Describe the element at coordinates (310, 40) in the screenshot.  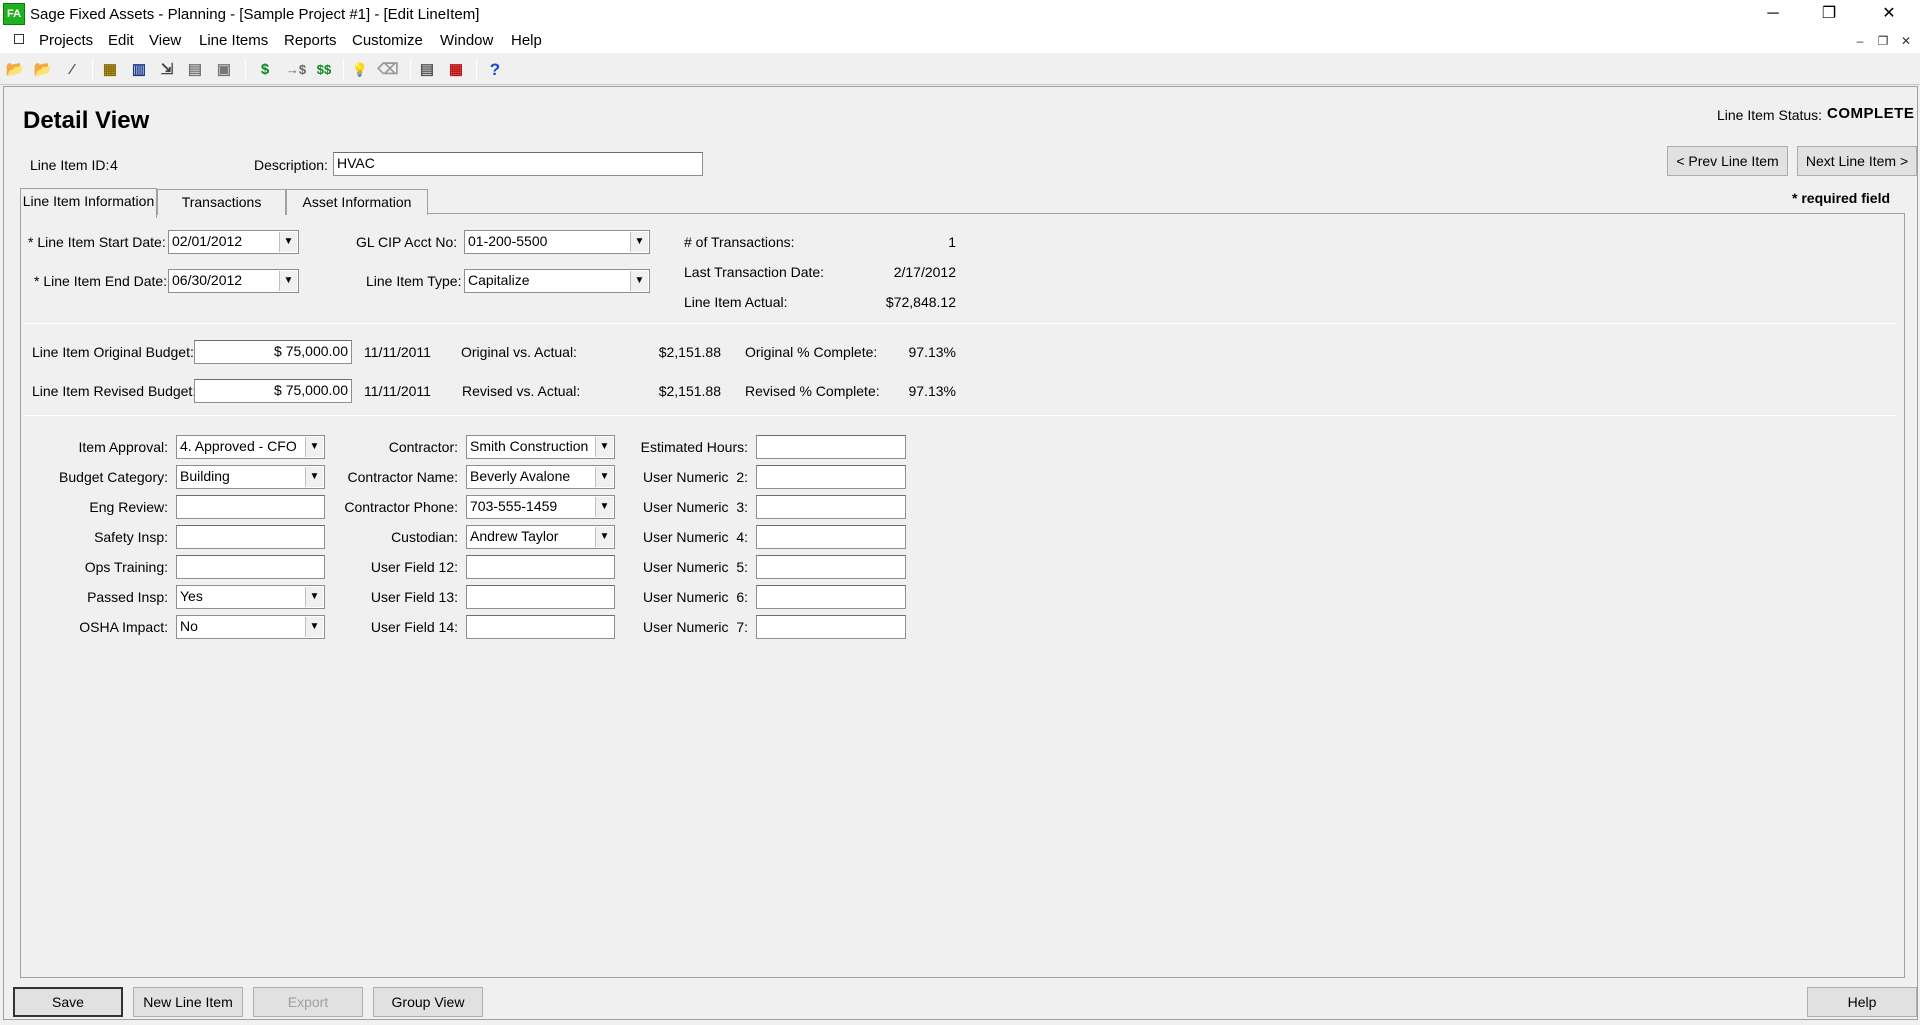
I see `menu-reports: Reports` at that location.